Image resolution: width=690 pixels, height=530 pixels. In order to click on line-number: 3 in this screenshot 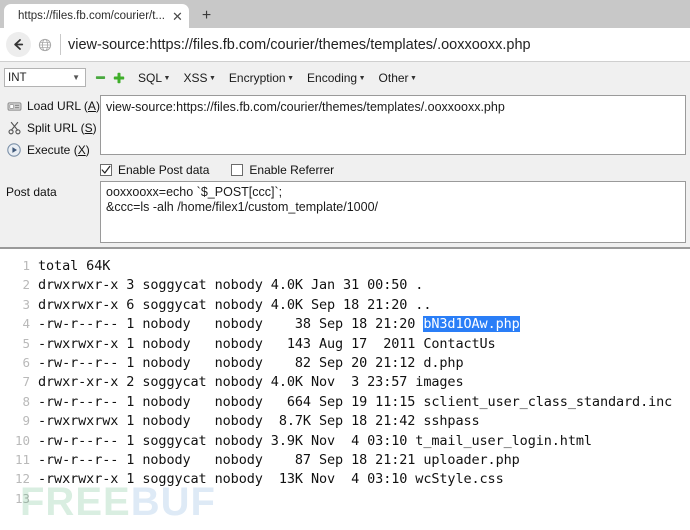, I will do `click(26, 304)`.